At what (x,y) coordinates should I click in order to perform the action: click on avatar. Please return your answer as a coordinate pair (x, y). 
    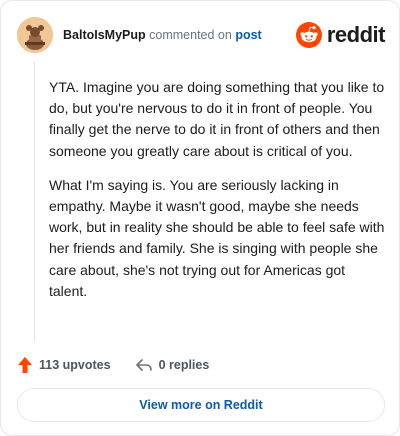
    Looking at the image, I should click on (35, 35).